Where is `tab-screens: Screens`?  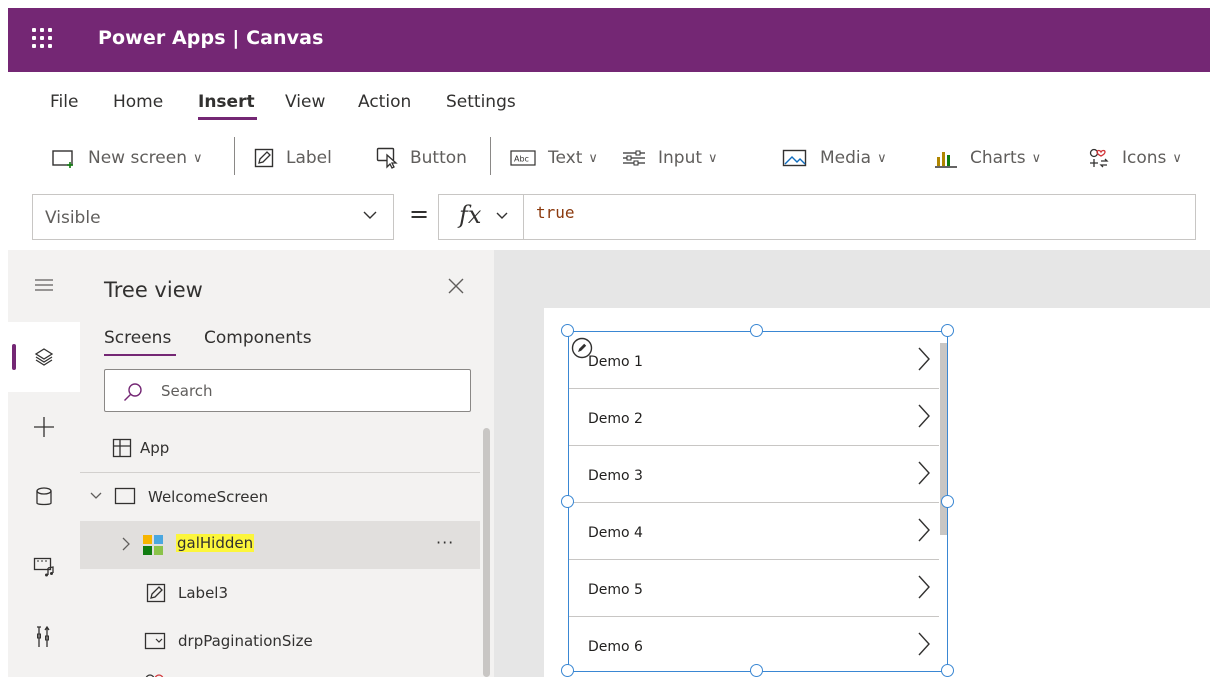
tab-screens: Screens is located at coordinates (137, 338).